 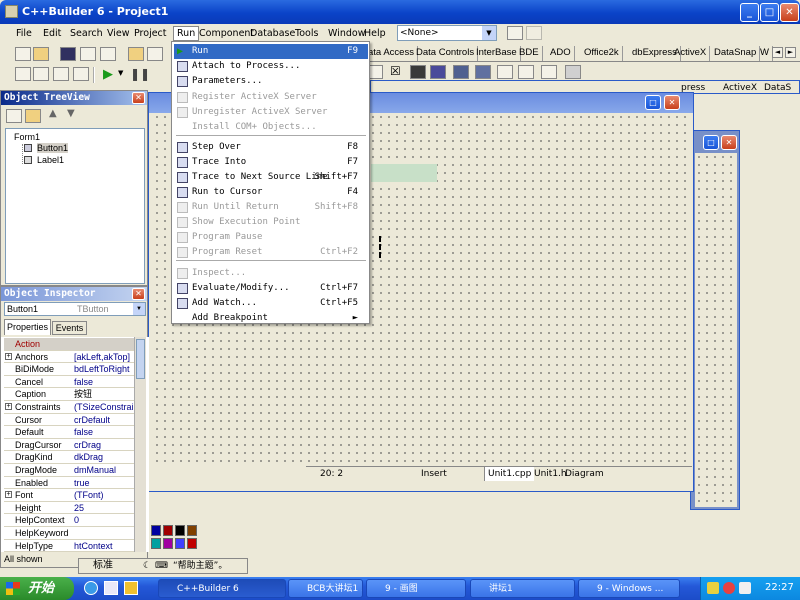 I want to click on tab-datasnap-2: DataS, so click(x=777, y=88).